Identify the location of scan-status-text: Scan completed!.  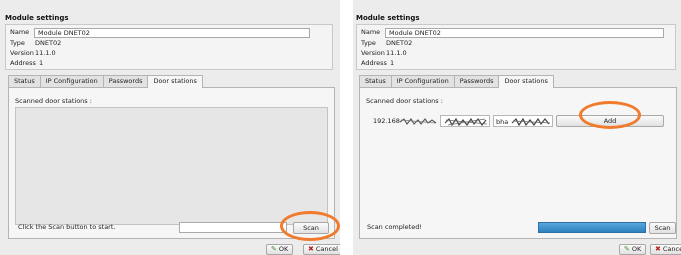
(394, 227).